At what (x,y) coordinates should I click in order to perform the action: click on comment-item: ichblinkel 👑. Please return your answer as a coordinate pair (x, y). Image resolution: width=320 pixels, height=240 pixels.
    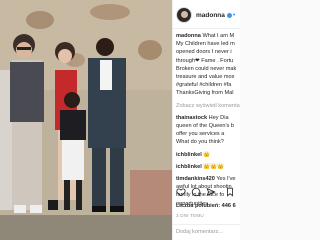
    Looking at the image, I should click on (208, 155).